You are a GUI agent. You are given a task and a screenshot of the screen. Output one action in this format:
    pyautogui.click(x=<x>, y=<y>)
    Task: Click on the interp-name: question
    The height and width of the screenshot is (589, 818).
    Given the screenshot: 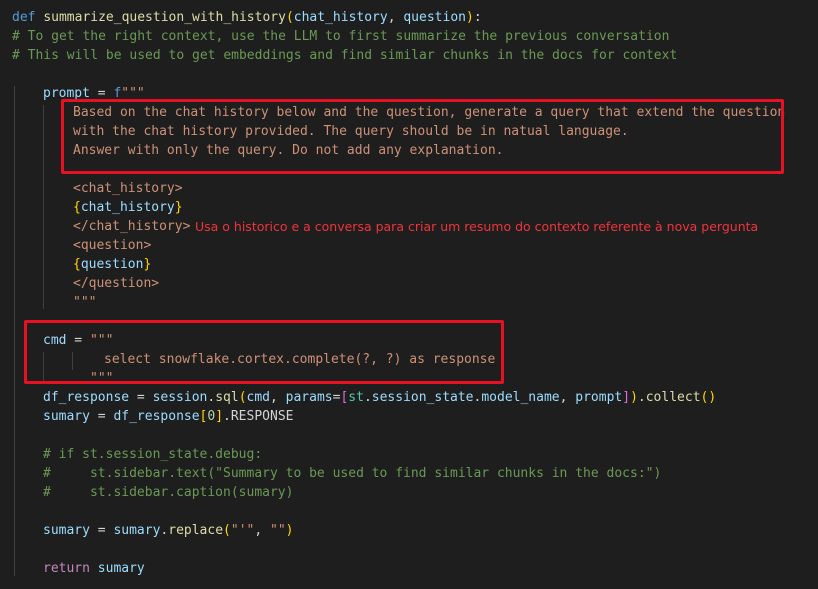 What is the action you would take?
    pyautogui.click(x=112, y=264)
    